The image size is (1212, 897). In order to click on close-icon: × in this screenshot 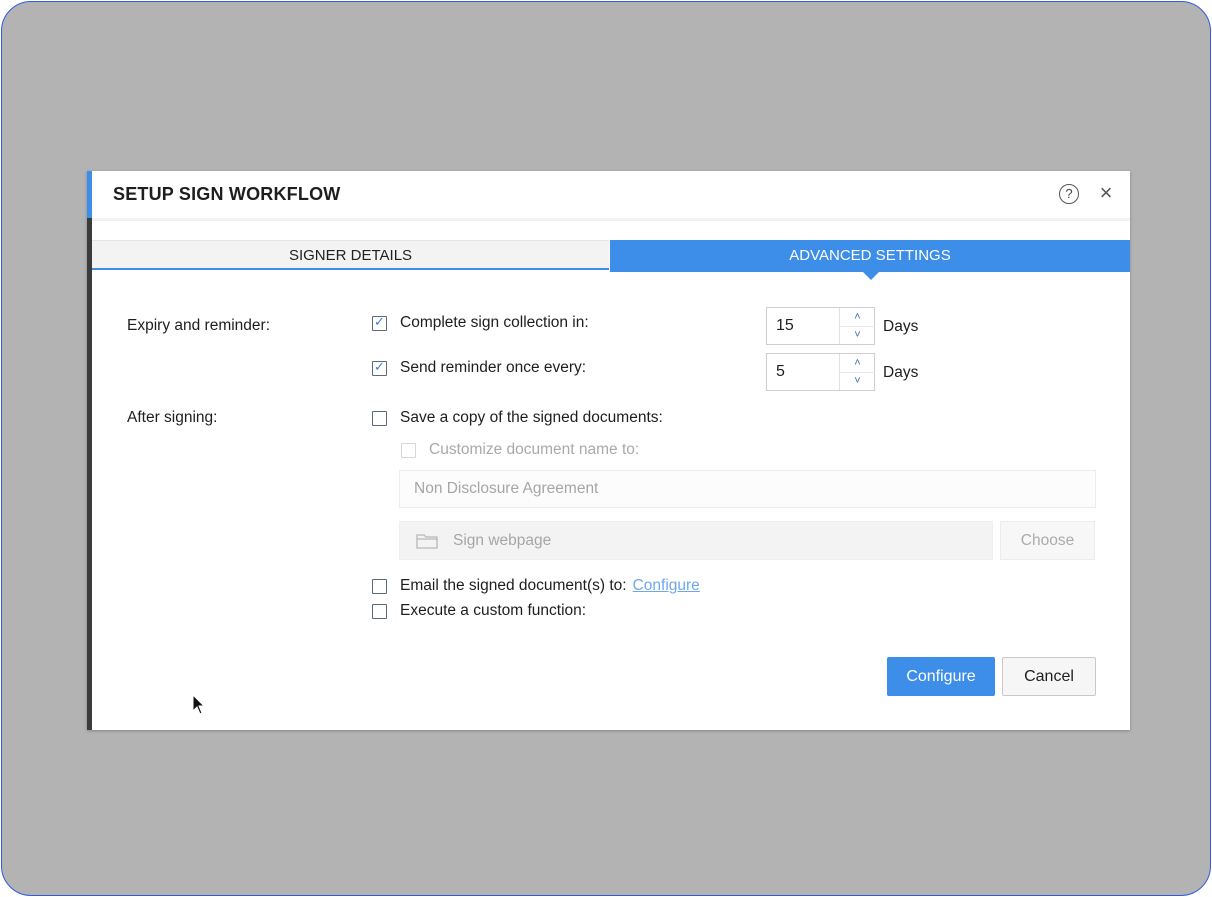, I will do `click(1106, 193)`.